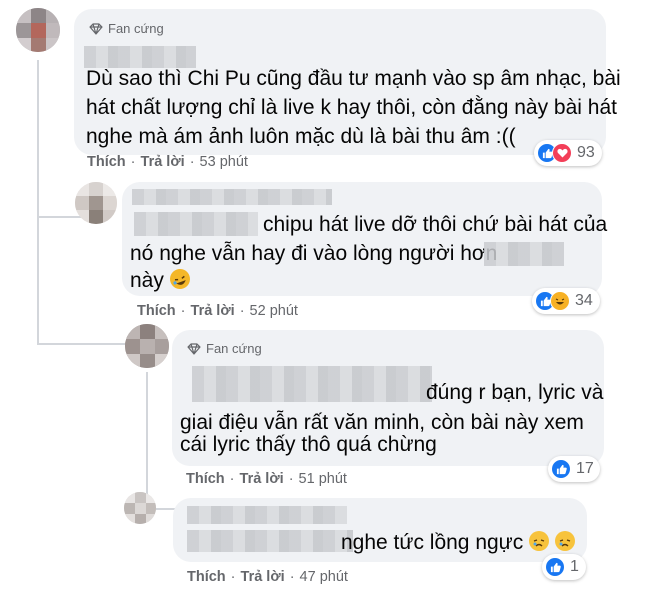 The height and width of the screenshot is (589, 660). Describe the element at coordinates (585, 468) in the screenshot. I see `reaction-count: 17` at that location.